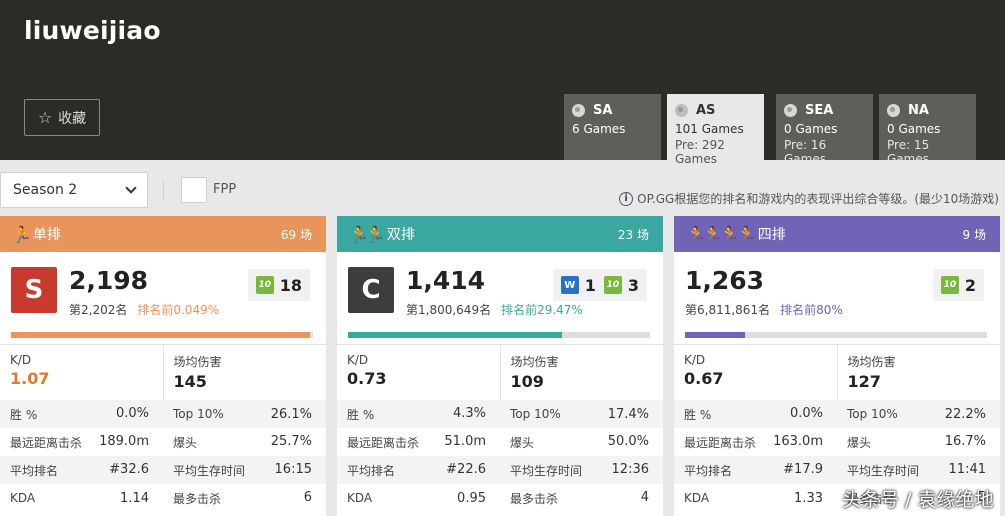 The height and width of the screenshot is (516, 1005). What do you see at coordinates (72, 118) in the screenshot?
I see `favorite-label: 收藏` at bounding box center [72, 118].